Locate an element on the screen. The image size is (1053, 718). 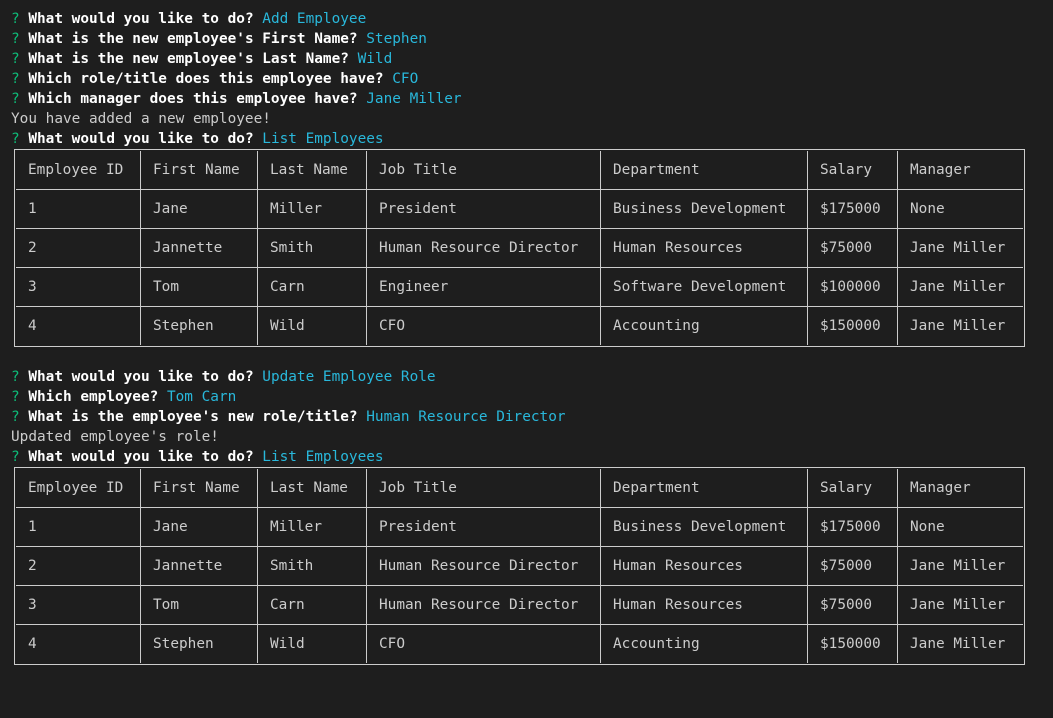
prompt-answer: Tom Carn is located at coordinates (201, 397).